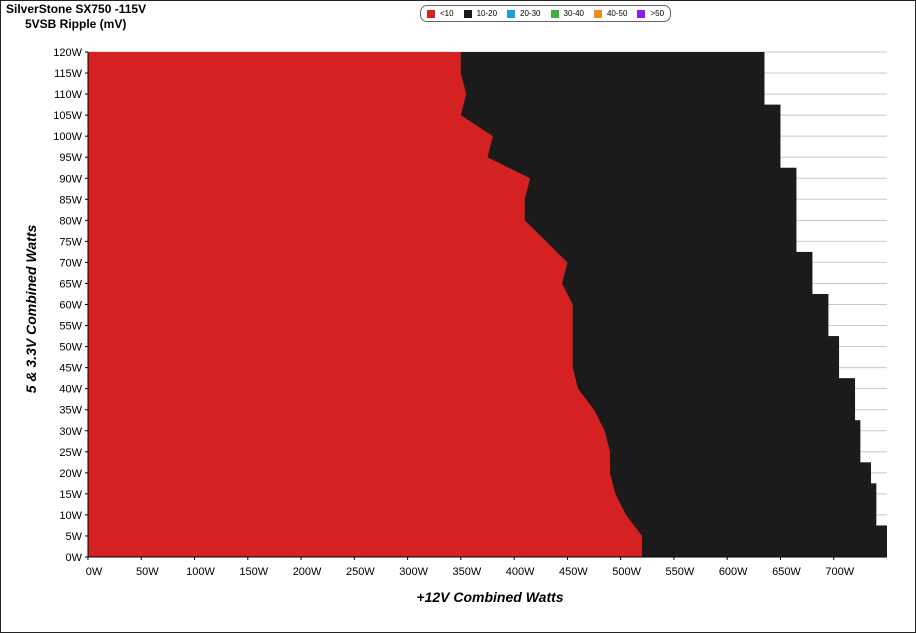  I want to click on y-tick-label: 100W, so click(67, 137).